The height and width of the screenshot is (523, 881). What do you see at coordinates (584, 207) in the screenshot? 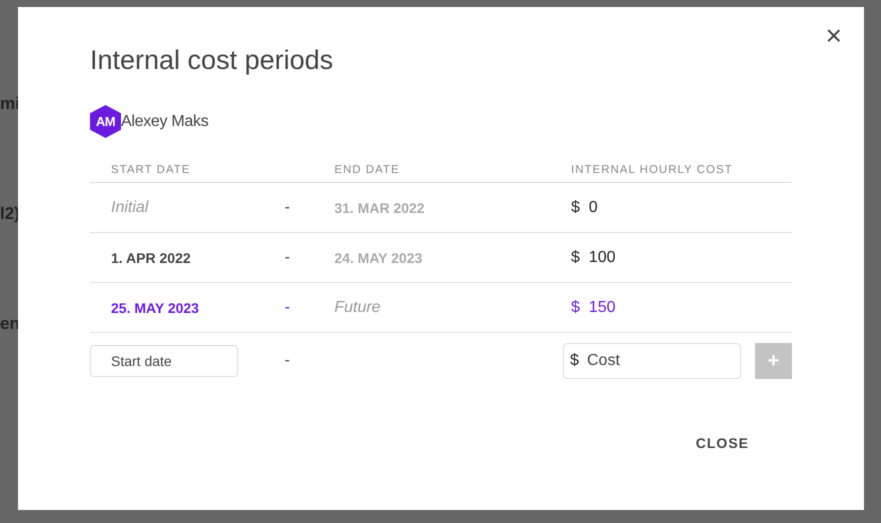
I see `hourly-cost: $ 0` at bounding box center [584, 207].